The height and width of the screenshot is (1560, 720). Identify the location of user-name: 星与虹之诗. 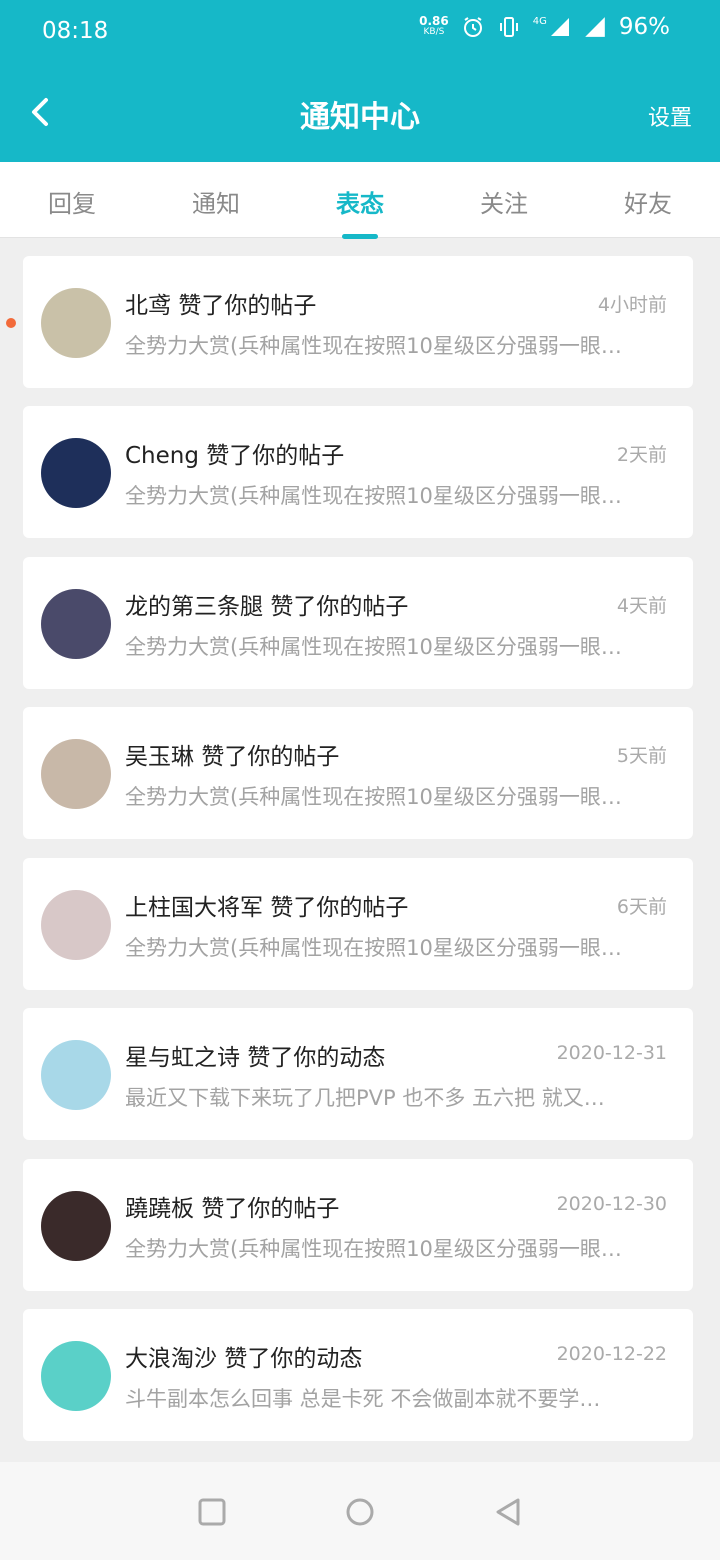
(182, 1058).